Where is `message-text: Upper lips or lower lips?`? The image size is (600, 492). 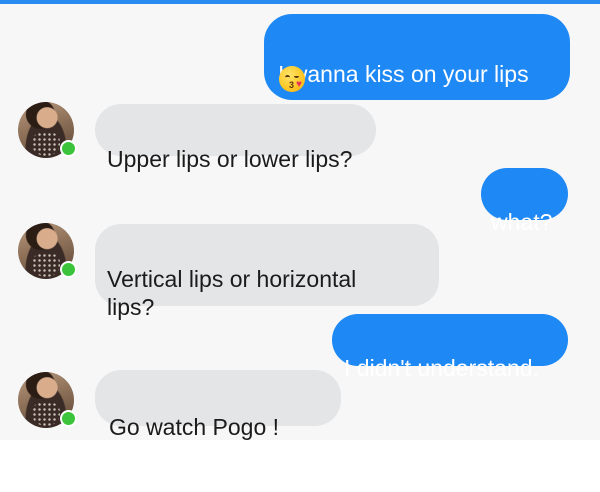 message-text: Upper lips or lower lips? is located at coordinates (230, 159).